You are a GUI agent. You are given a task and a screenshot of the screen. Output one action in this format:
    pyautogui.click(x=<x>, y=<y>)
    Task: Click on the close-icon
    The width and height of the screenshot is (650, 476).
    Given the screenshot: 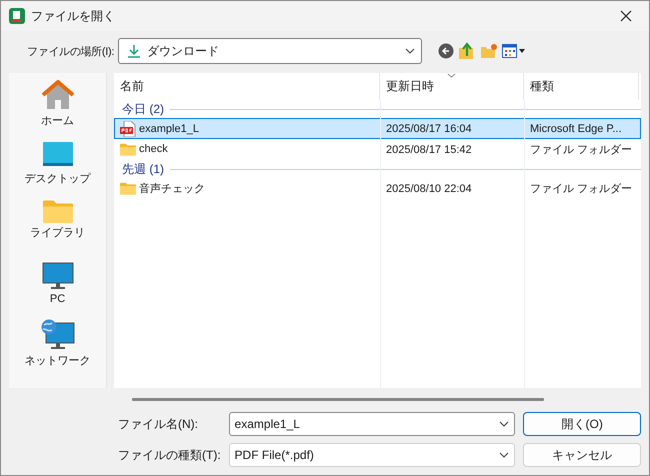 What is the action you would take?
    pyautogui.click(x=626, y=16)
    